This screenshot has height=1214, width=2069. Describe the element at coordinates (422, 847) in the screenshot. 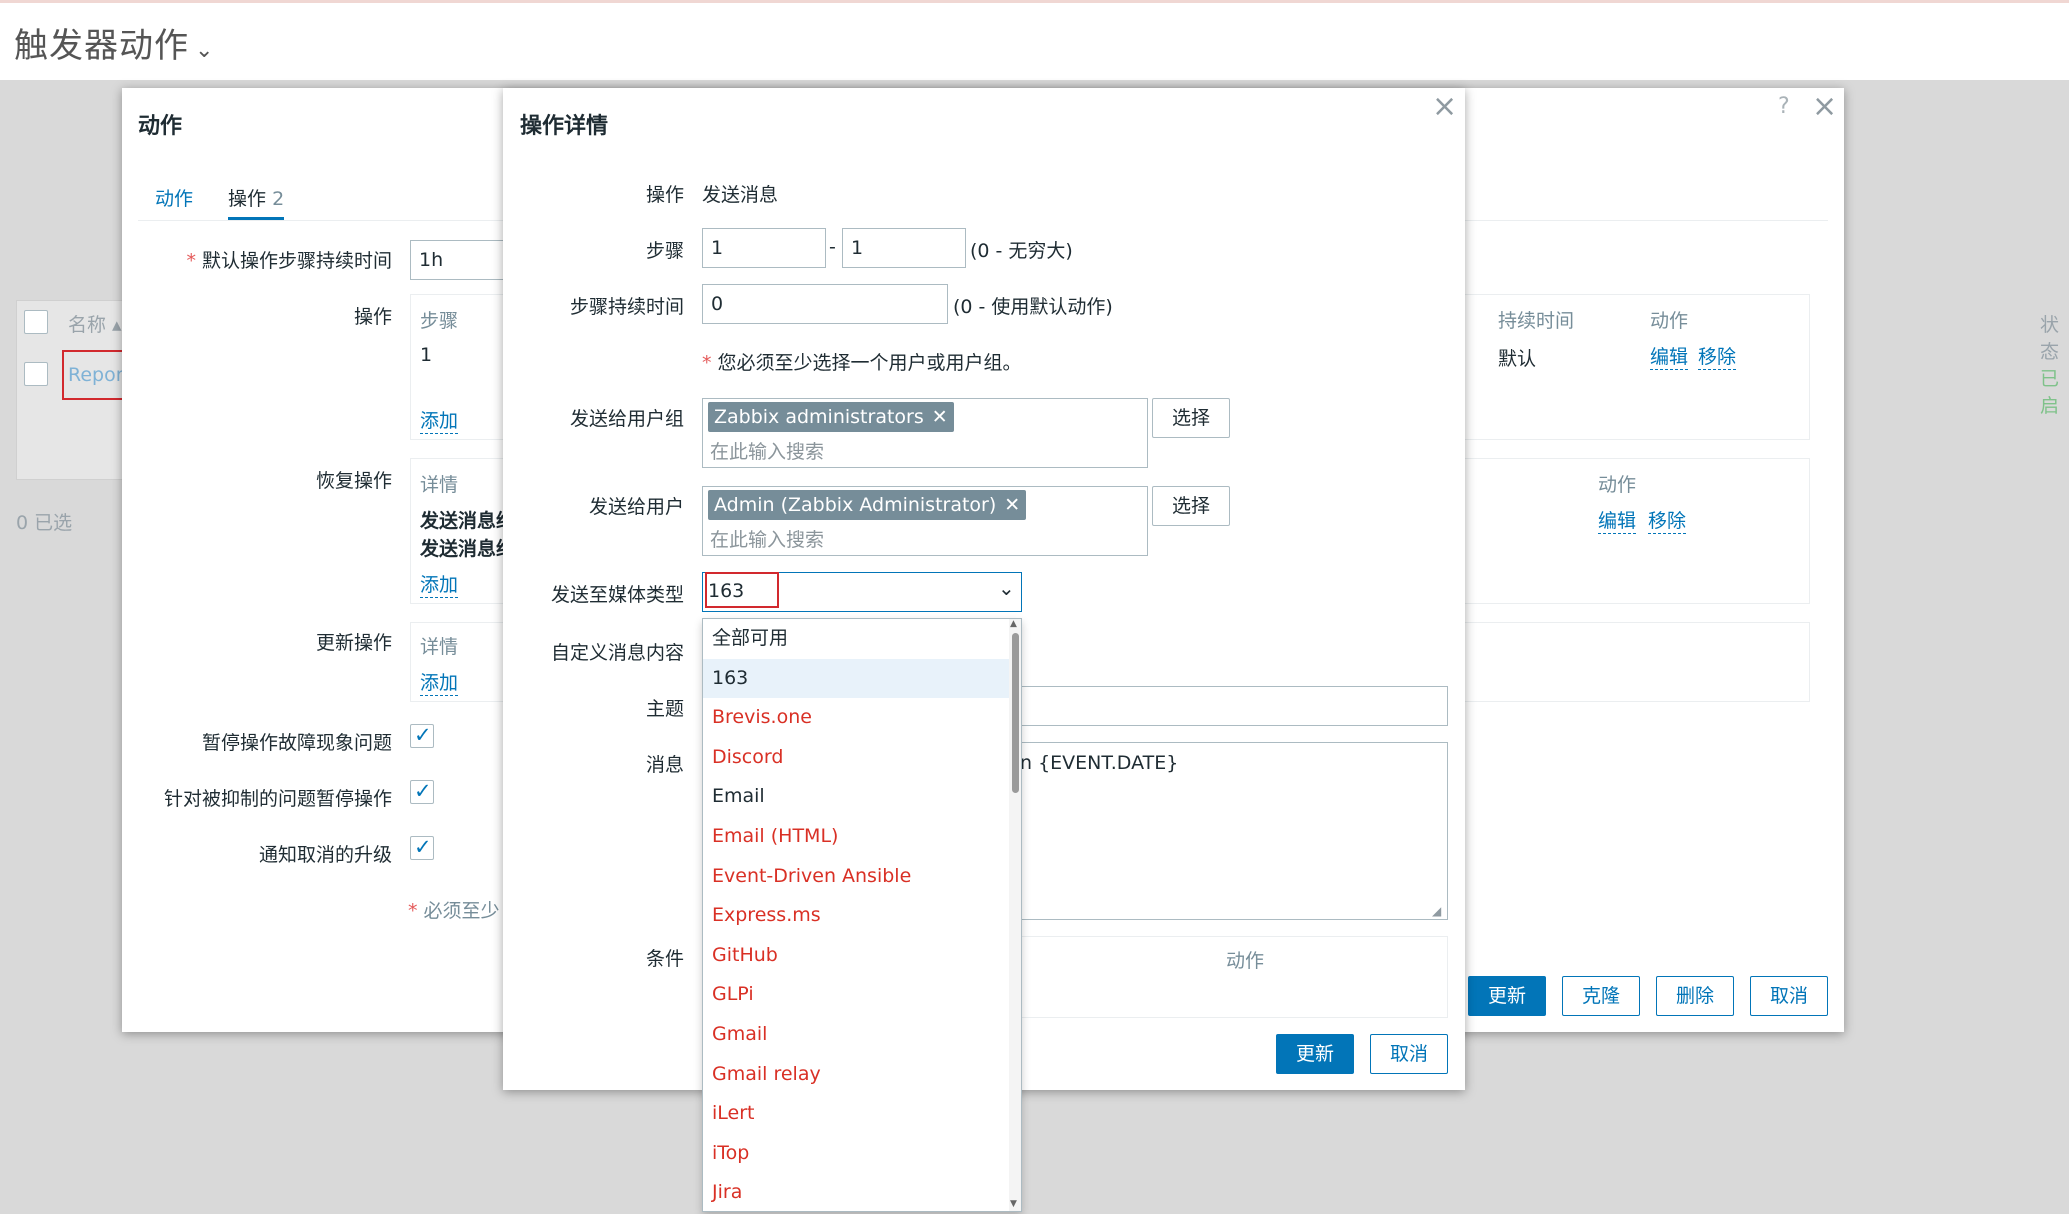

I see `notify-cancelled-checkbox` at that location.